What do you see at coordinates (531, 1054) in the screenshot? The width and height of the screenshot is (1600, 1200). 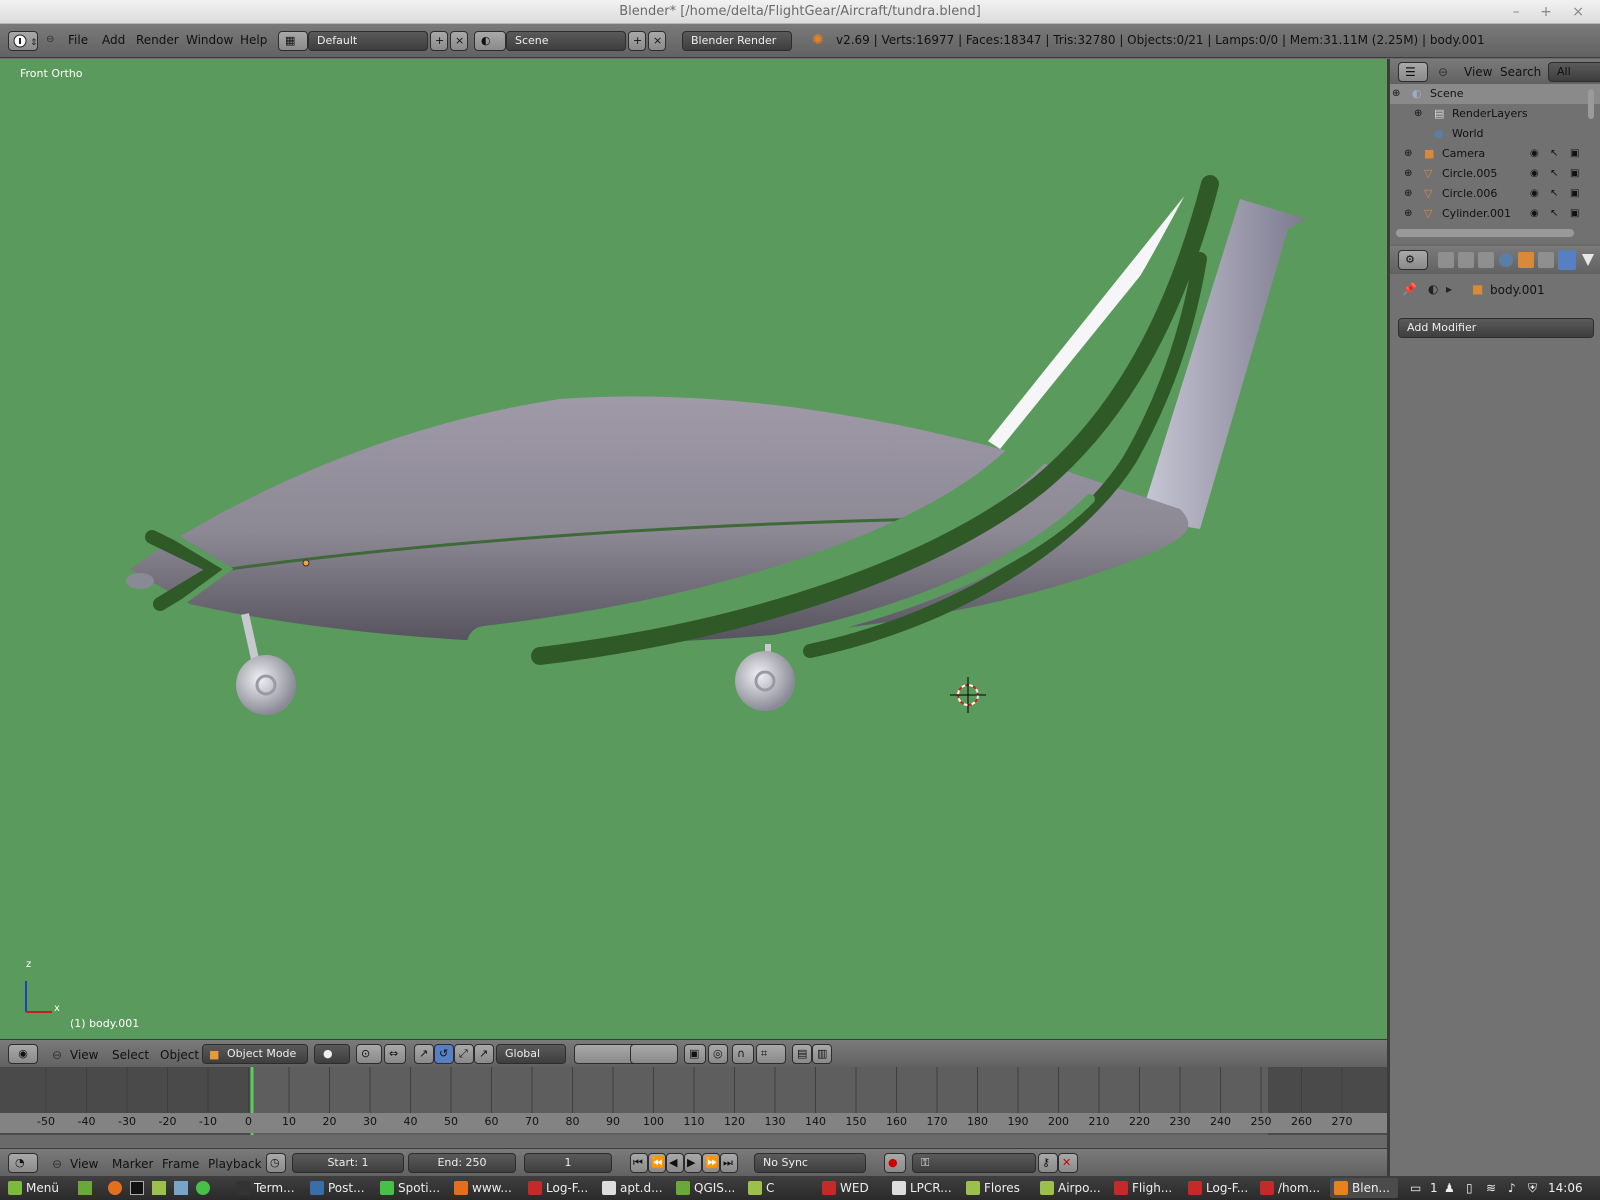 I see `orientation-select: Global` at bounding box center [531, 1054].